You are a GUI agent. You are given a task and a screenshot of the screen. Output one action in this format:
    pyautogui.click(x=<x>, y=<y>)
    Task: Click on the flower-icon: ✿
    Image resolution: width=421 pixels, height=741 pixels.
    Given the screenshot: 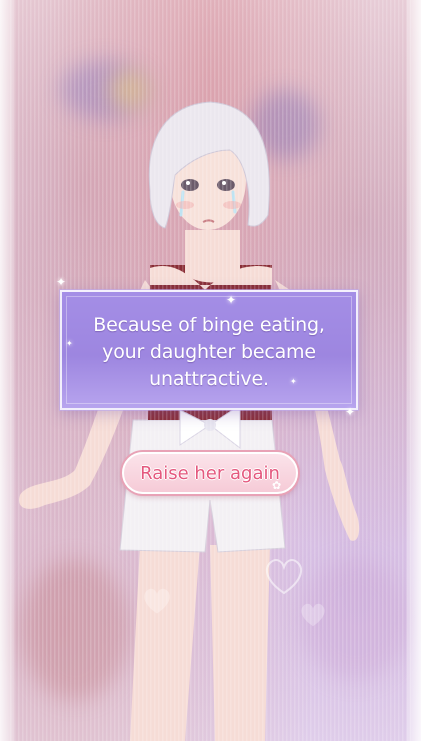 What is the action you would take?
    pyautogui.click(x=277, y=485)
    